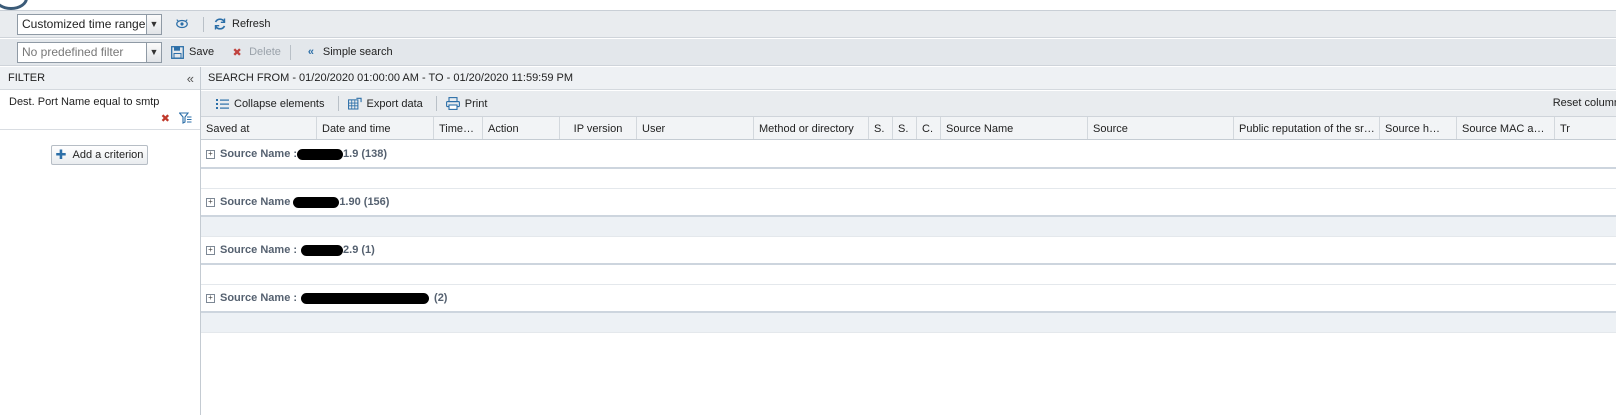  I want to click on add-criterion-label: Add a criterion, so click(108, 155).